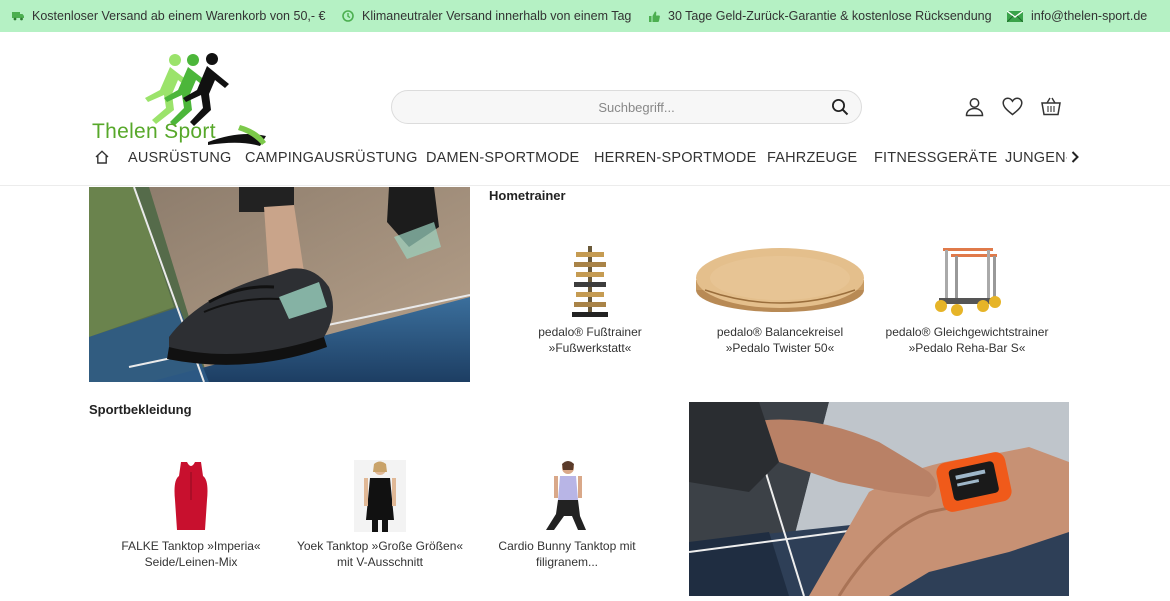  What do you see at coordinates (567, 546) in the screenshot?
I see `product-name-line1: Cardio Bunny Tanktop mit` at bounding box center [567, 546].